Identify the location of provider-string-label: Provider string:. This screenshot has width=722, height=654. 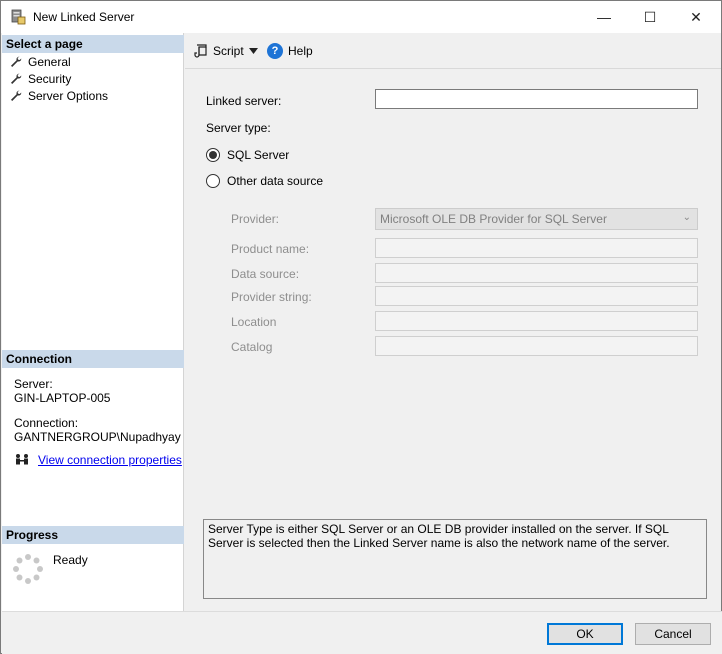
(271, 297).